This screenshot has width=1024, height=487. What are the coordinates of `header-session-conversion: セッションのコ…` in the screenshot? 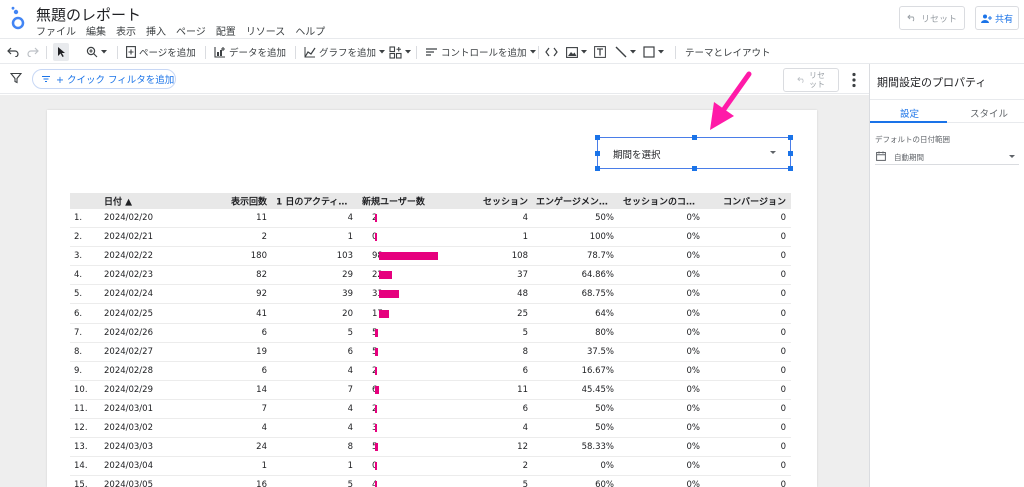 It's located at (659, 201).